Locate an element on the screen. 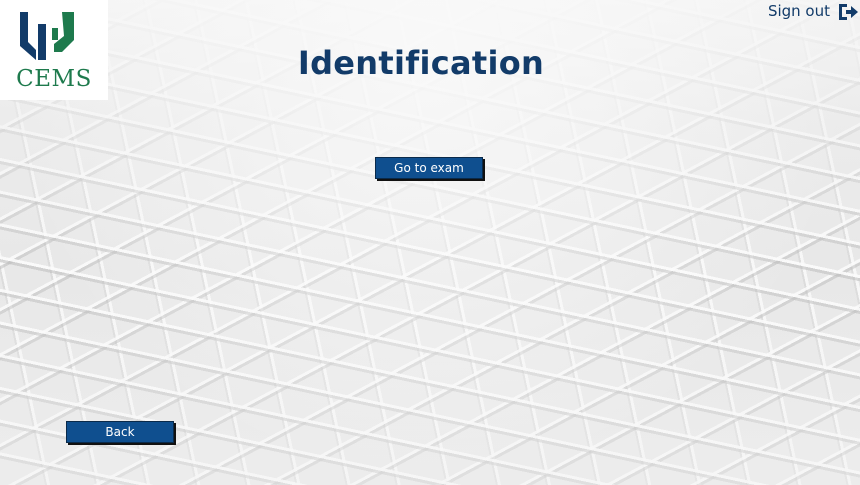 The image size is (860, 485). sign-out-link: Sign out is located at coordinates (814, 12).